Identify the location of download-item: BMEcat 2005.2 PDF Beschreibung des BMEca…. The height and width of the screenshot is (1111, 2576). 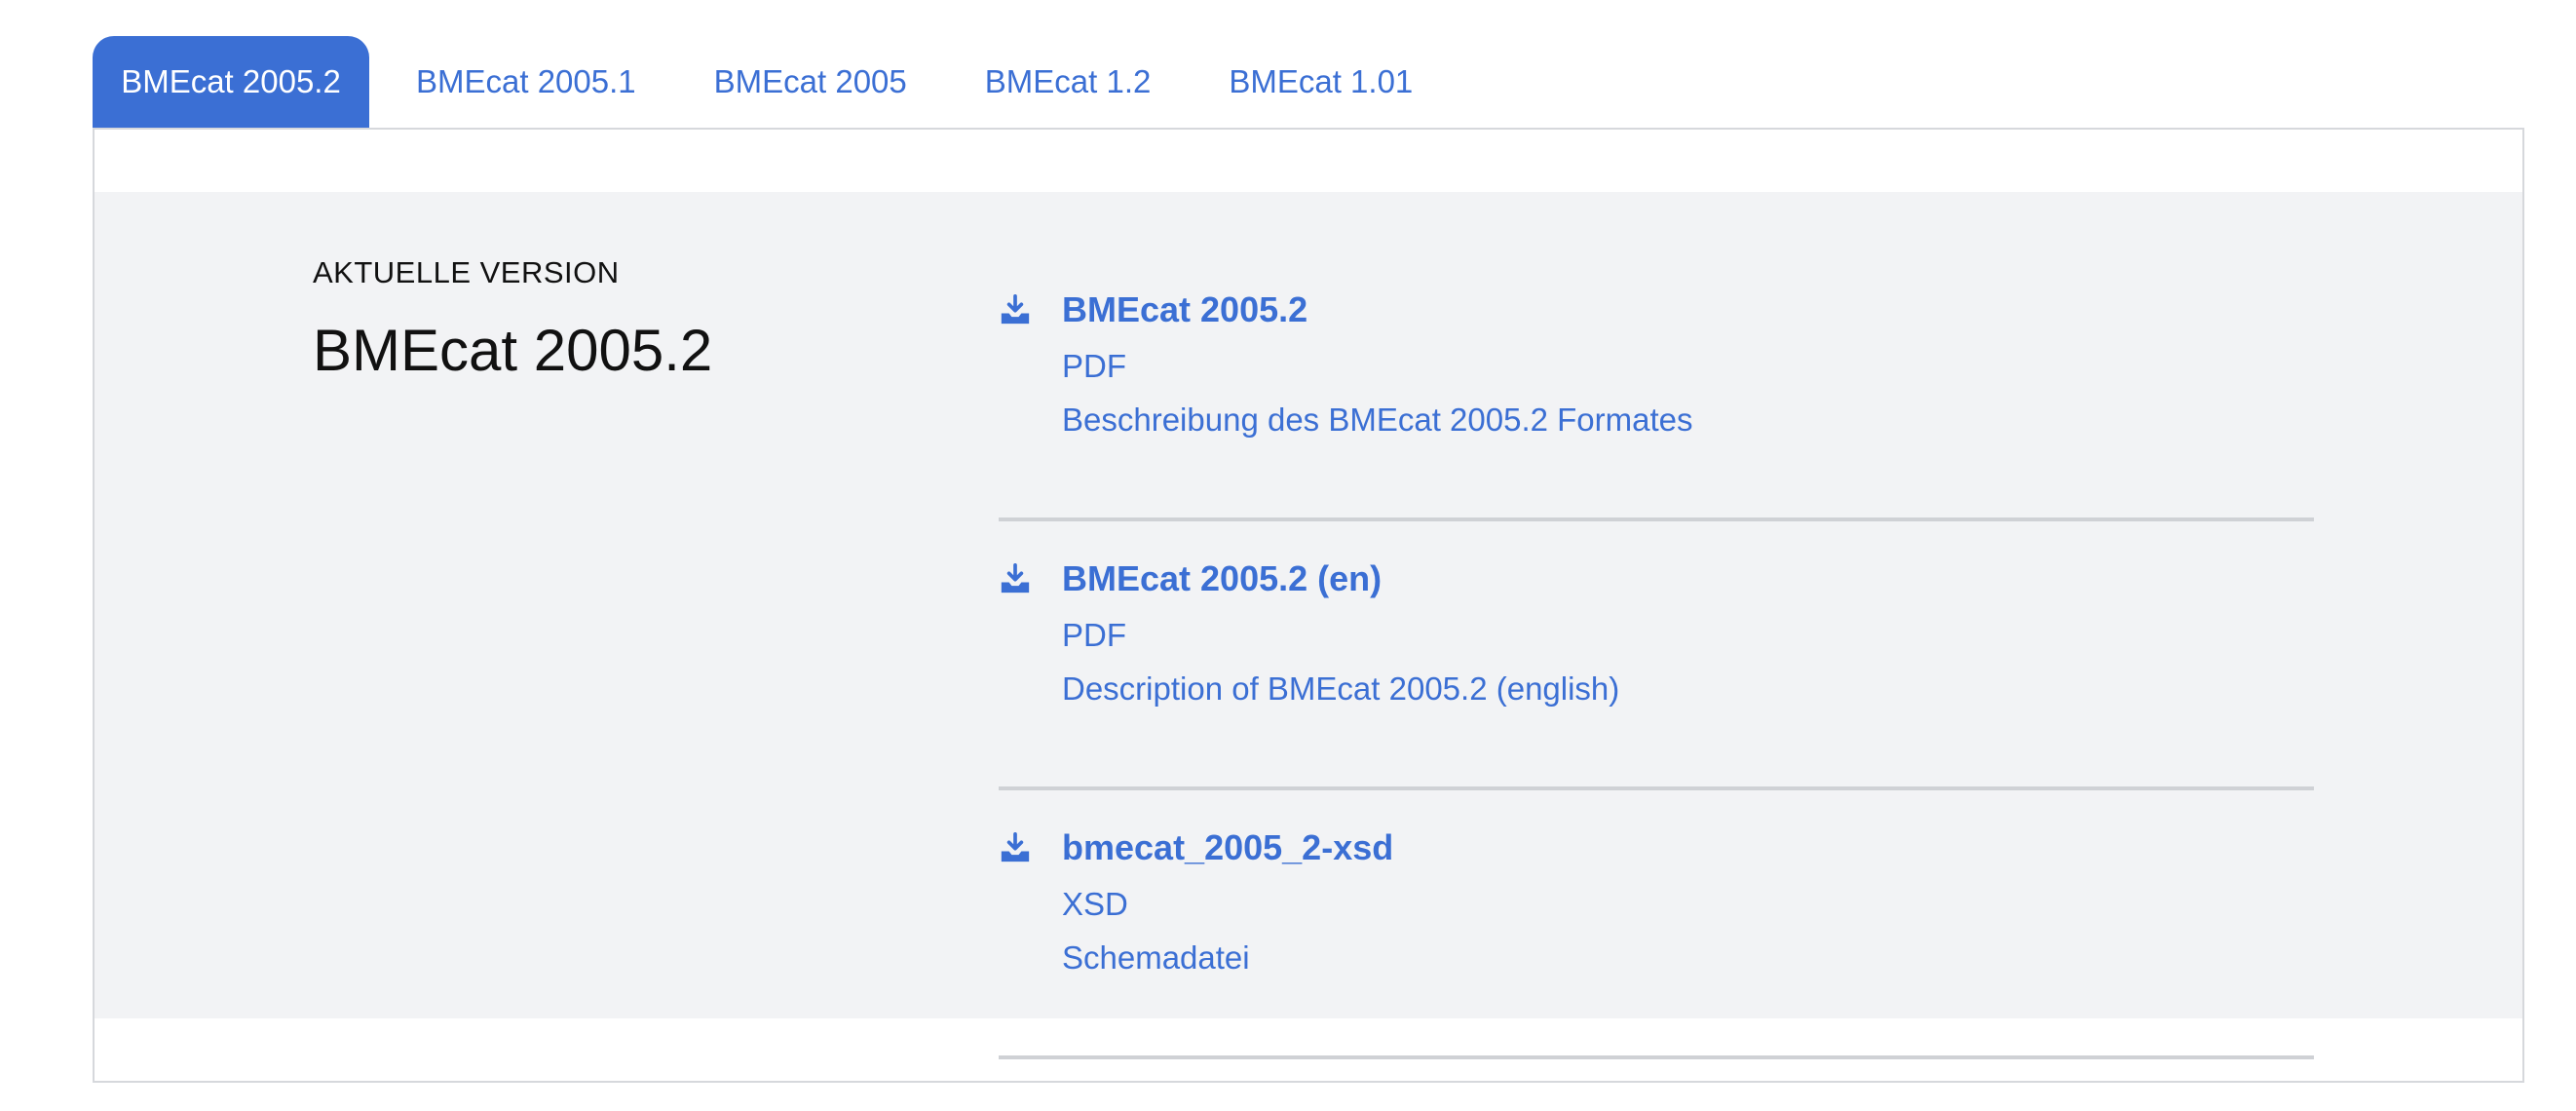
(1656, 405).